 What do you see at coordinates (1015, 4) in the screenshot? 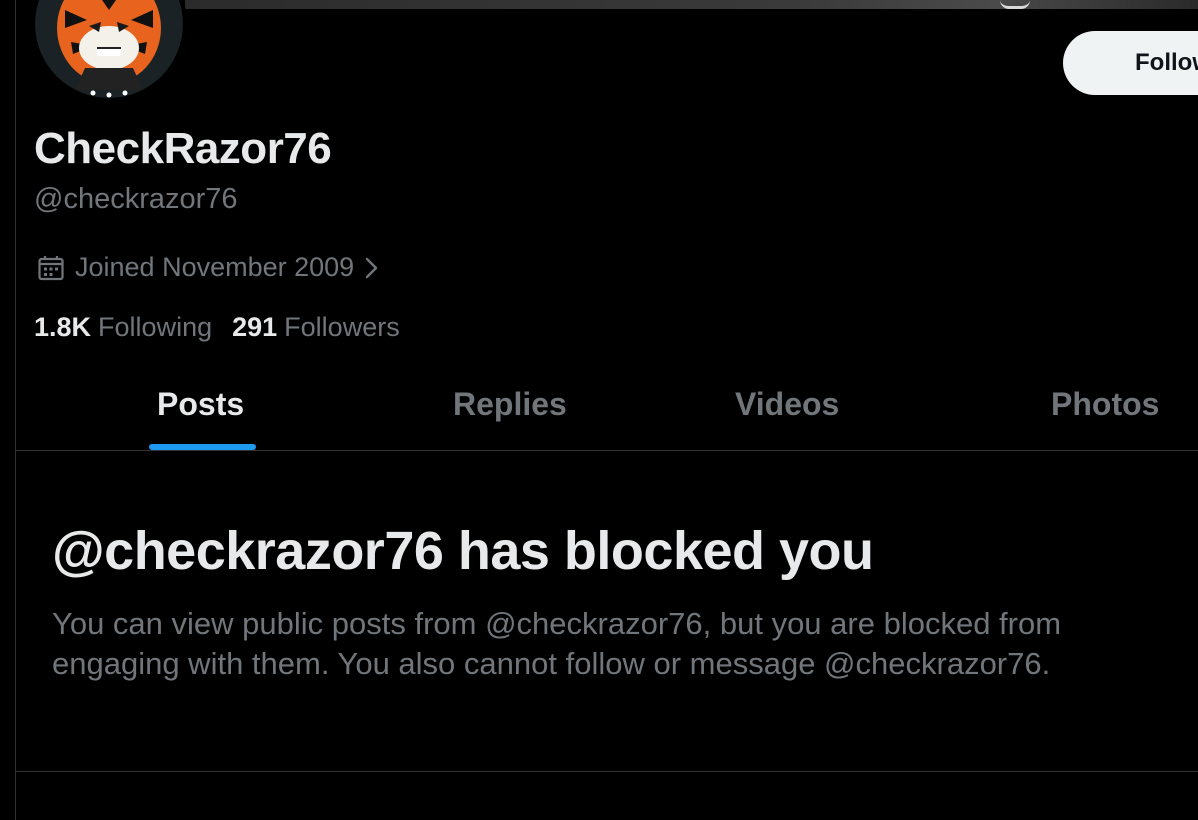
I see `banner-detail` at bounding box center [1015, 4].